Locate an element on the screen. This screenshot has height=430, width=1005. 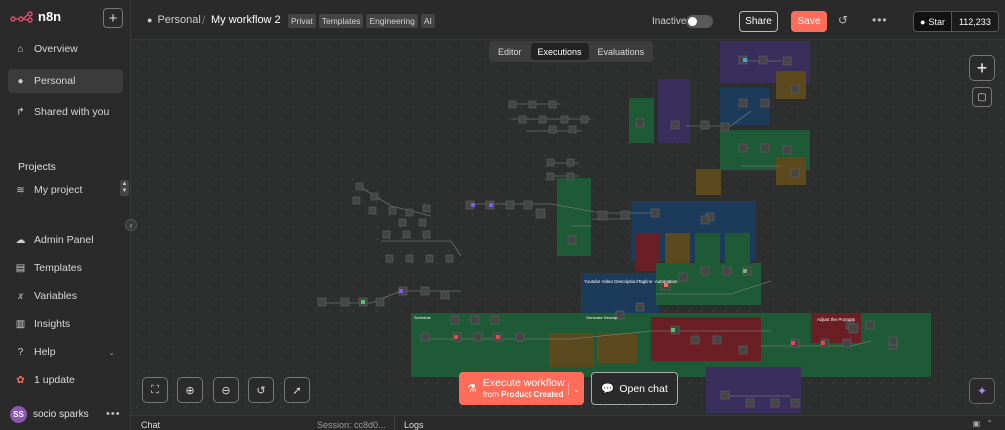
sidebar-item-overview: ⌂ Overview is located at coordinates (65, 49).